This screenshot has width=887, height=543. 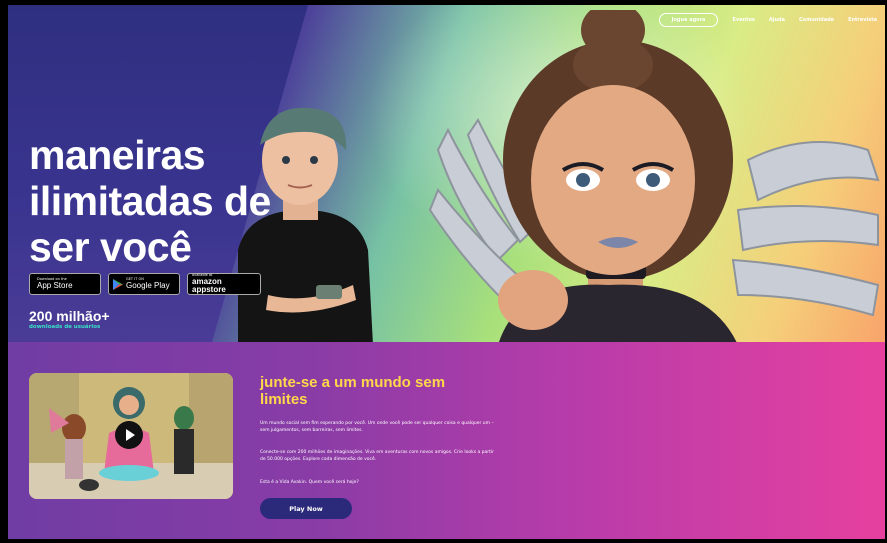 What do you see at coordinates (353, 391) in the screenshot?
I see `section-title: junte-se a um mundo sem limites` at bounding box center [353, 391].